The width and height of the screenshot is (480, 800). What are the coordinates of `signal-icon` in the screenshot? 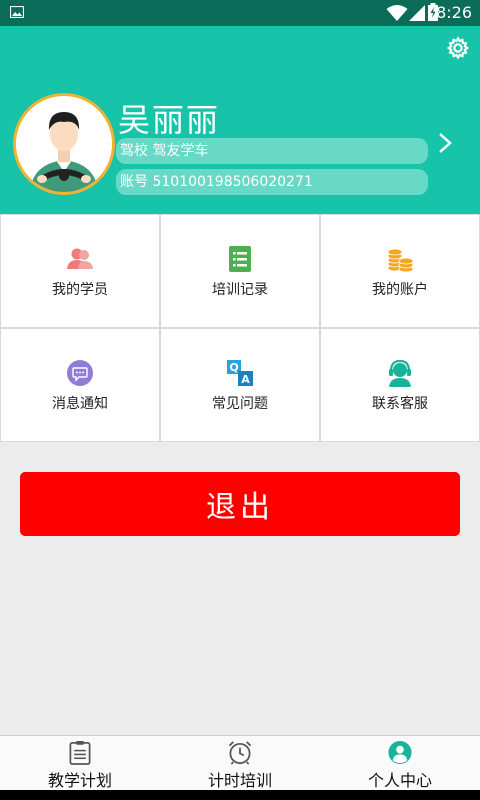 It's located at (417, 13).